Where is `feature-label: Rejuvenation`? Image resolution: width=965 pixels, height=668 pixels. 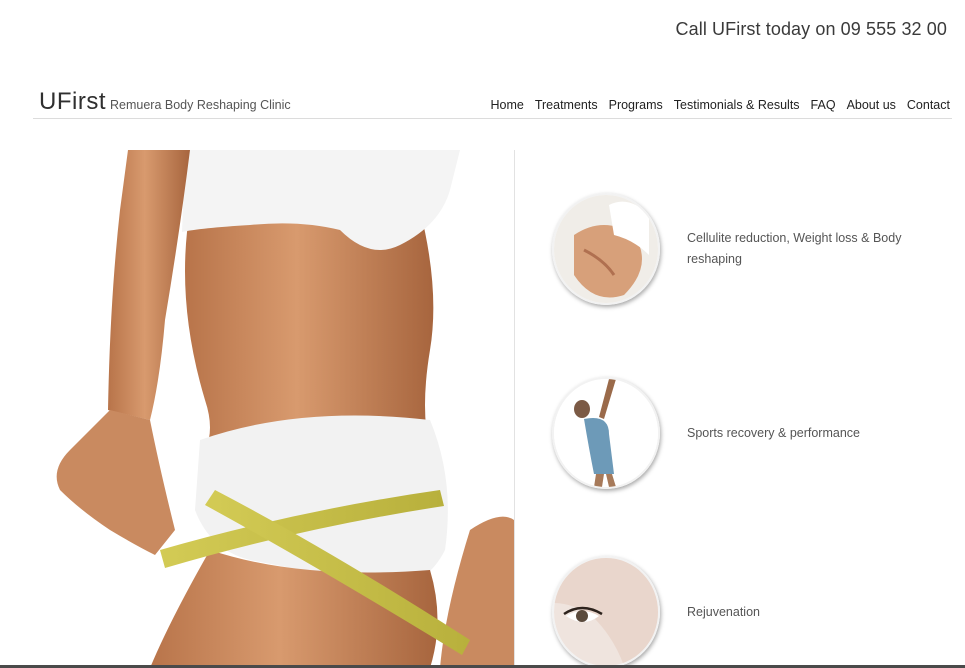
feature-label: Rejuvenation is located at coordinates (807, 612).